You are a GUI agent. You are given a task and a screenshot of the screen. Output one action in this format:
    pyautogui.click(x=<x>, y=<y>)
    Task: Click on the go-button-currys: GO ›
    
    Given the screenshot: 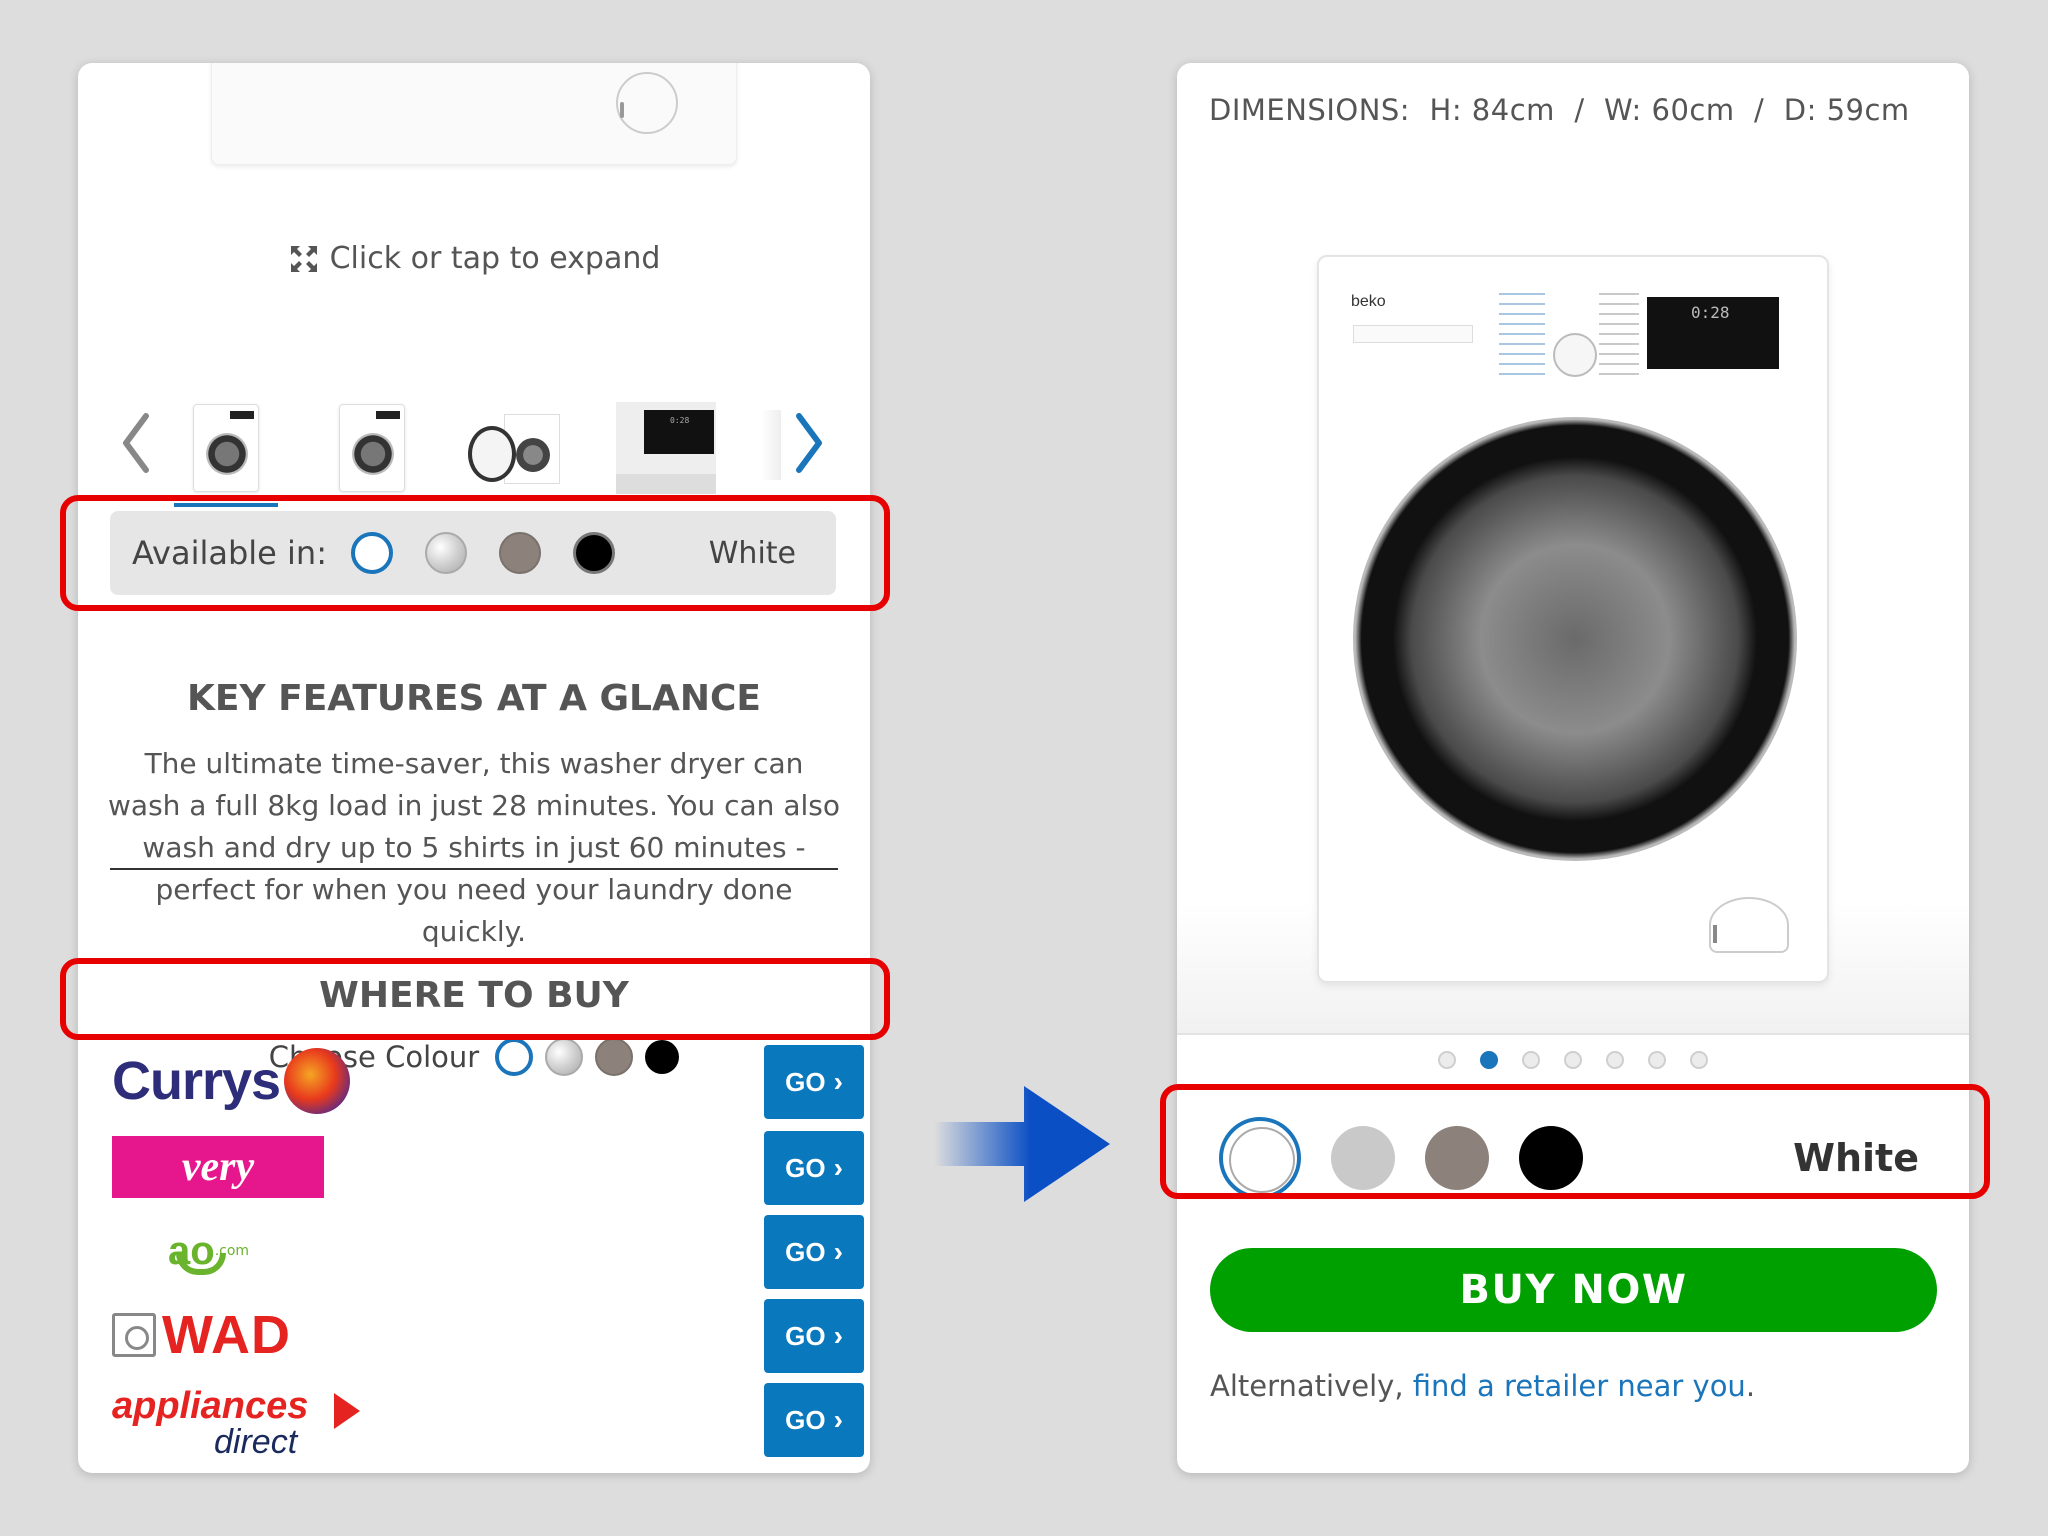 What is the action you would take?
    pyautogui.click(x=814, y=1082)
    